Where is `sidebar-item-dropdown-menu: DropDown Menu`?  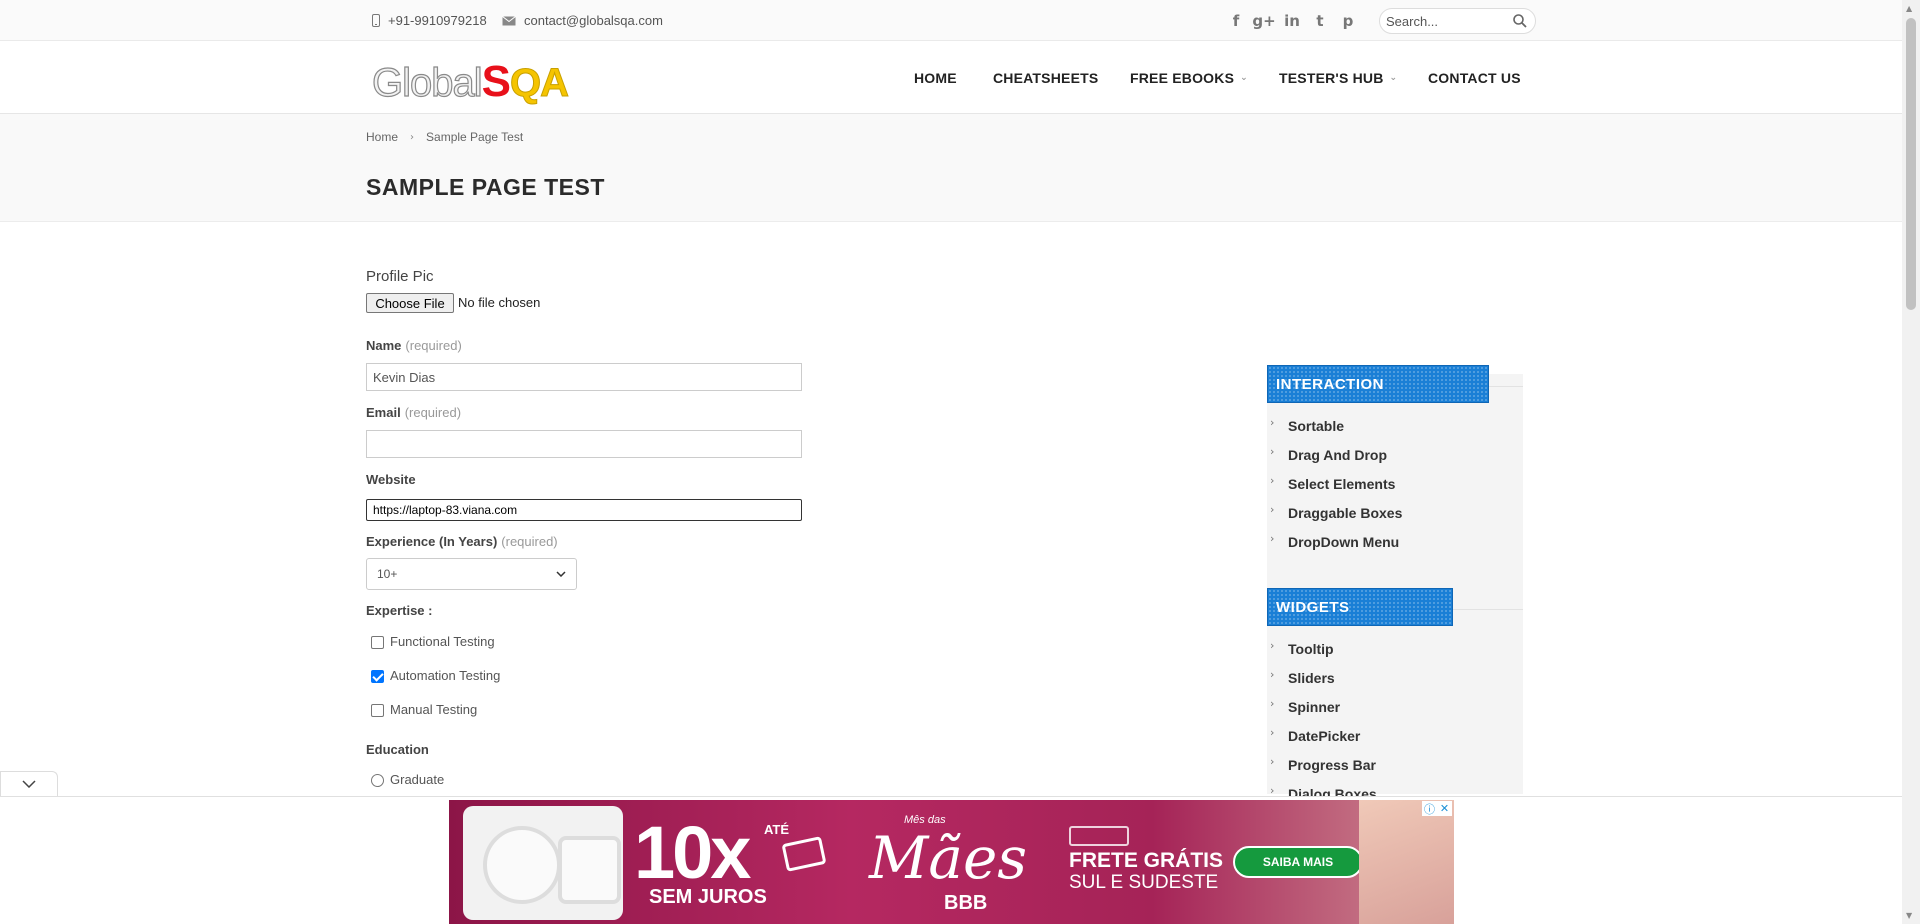 sidebar-item-dropdown-menu: DropDown Menu is located at coordinates (1343, 542).